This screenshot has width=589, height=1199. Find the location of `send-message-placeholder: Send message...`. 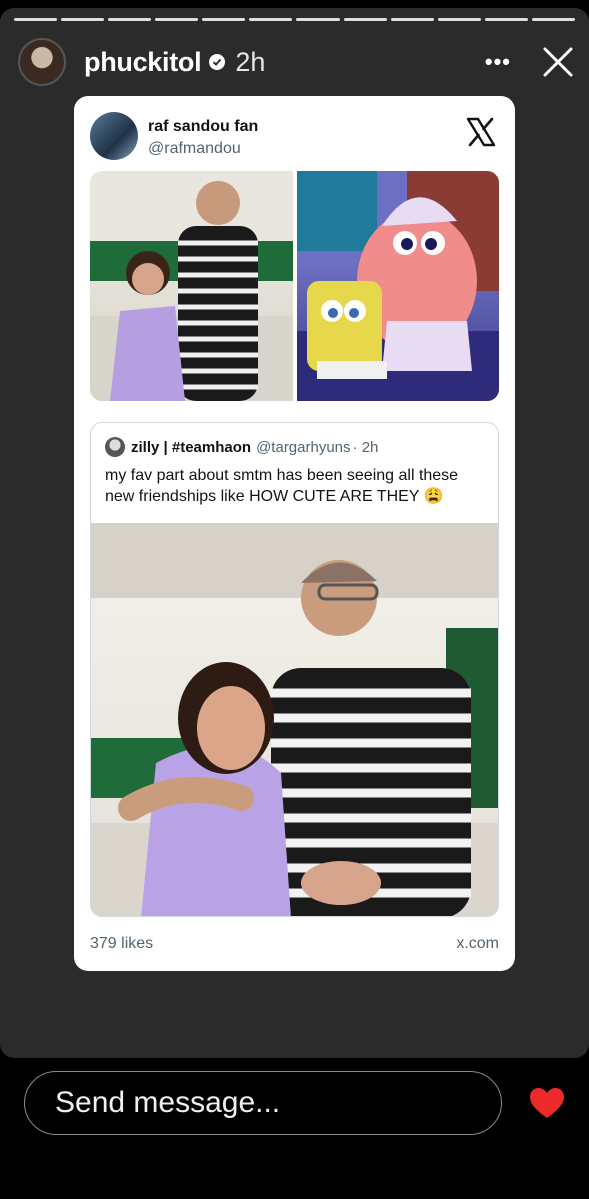

send-message-placeholder: Send message... is located at coordinates (168, 1102).